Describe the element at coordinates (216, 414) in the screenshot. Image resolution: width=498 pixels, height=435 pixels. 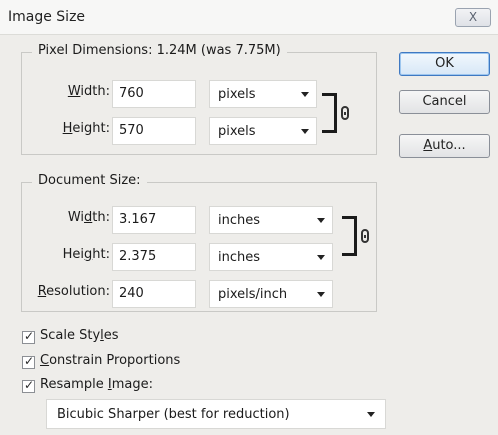
I see `resample-method-select: Bicubic Sharper (best for reduction)` at that location.